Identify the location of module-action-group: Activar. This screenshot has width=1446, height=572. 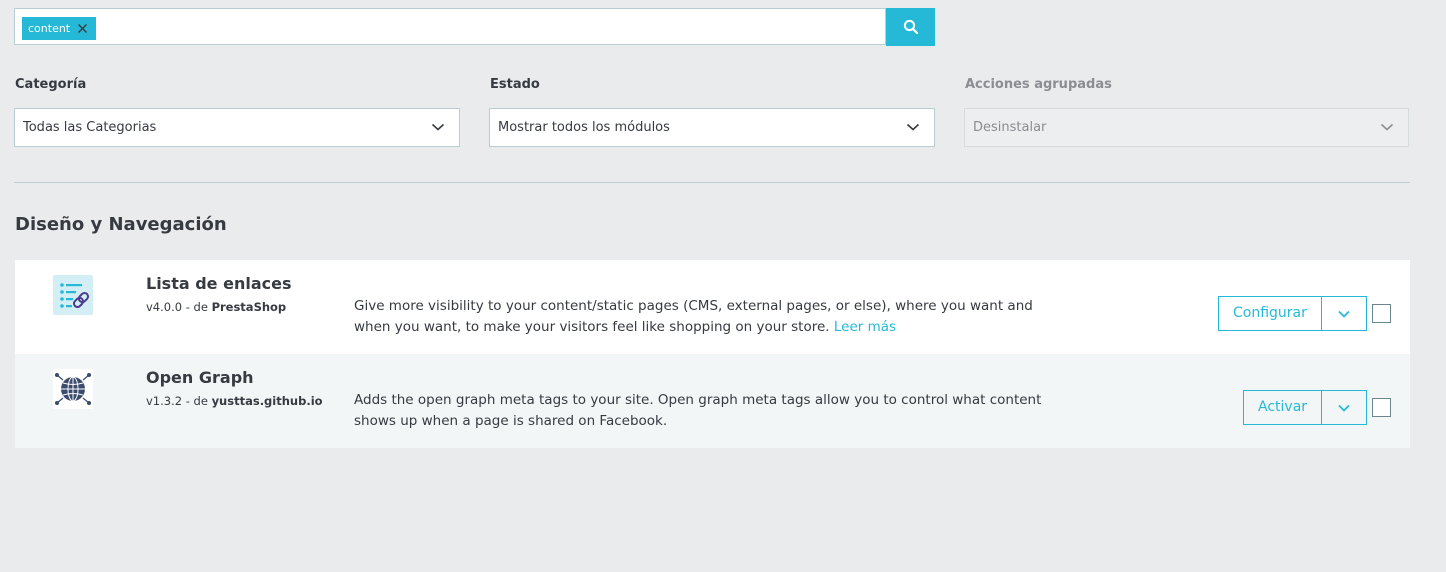
(1305, 407).